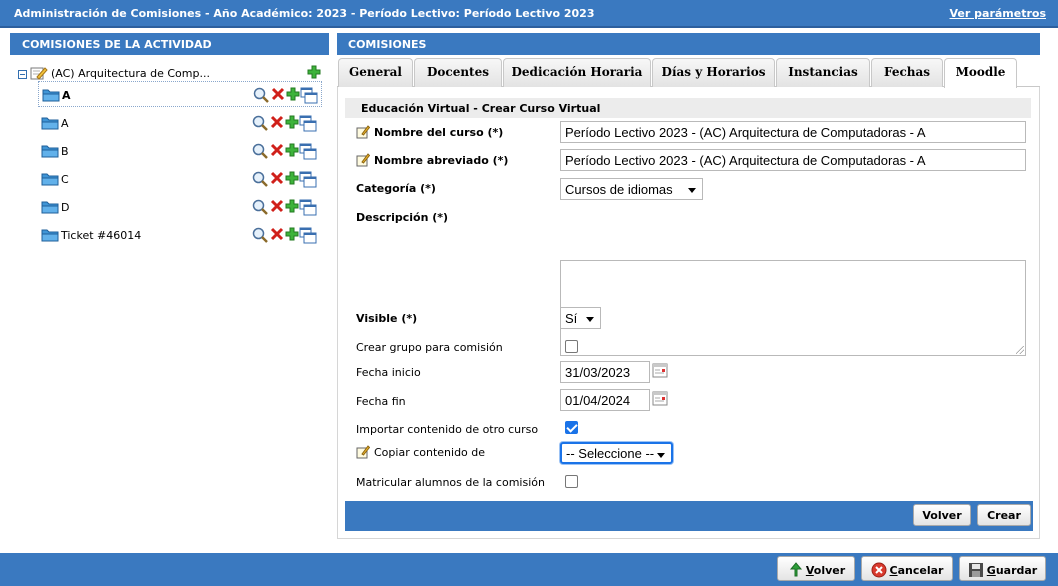 This screenshot has height=586, width=1058. Describe the element at coordinates (980, 73) in the screenshot. I see `tab-moodle: Moodle` at that location.